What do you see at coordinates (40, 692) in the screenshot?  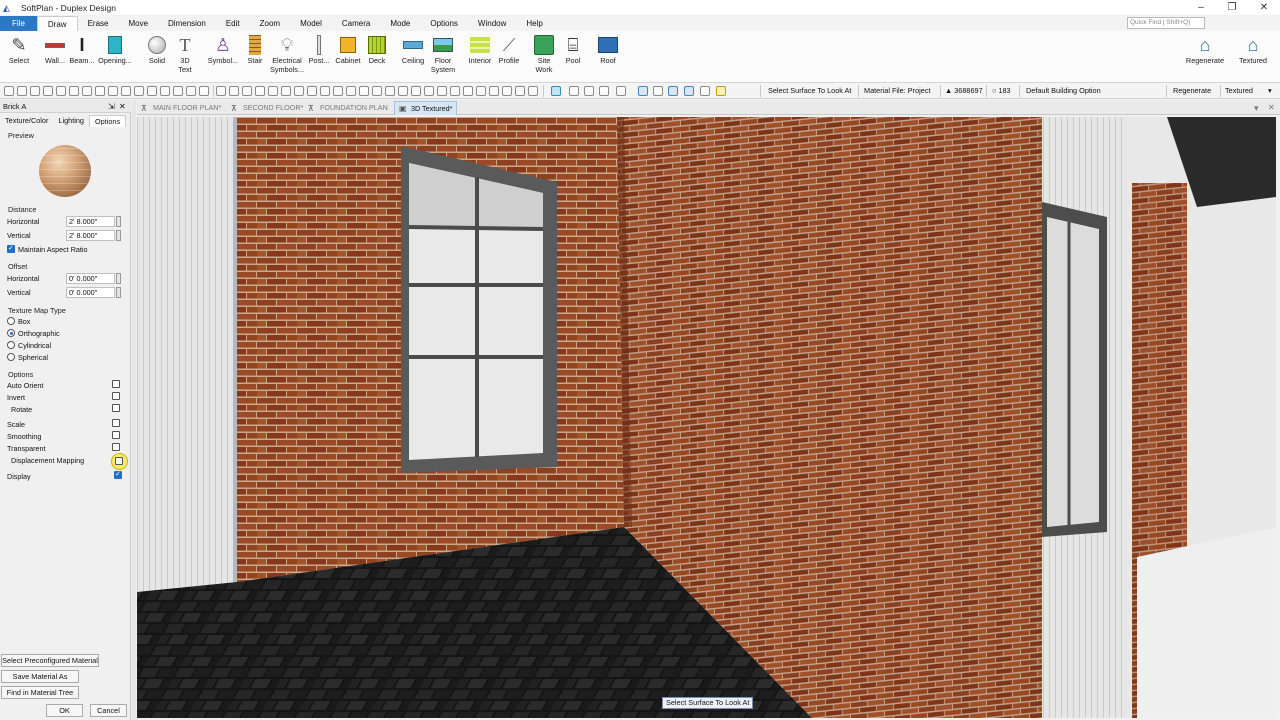 I see `find-in-material-tree-button: Find in Material Tree` at bounding box center [40, 692].